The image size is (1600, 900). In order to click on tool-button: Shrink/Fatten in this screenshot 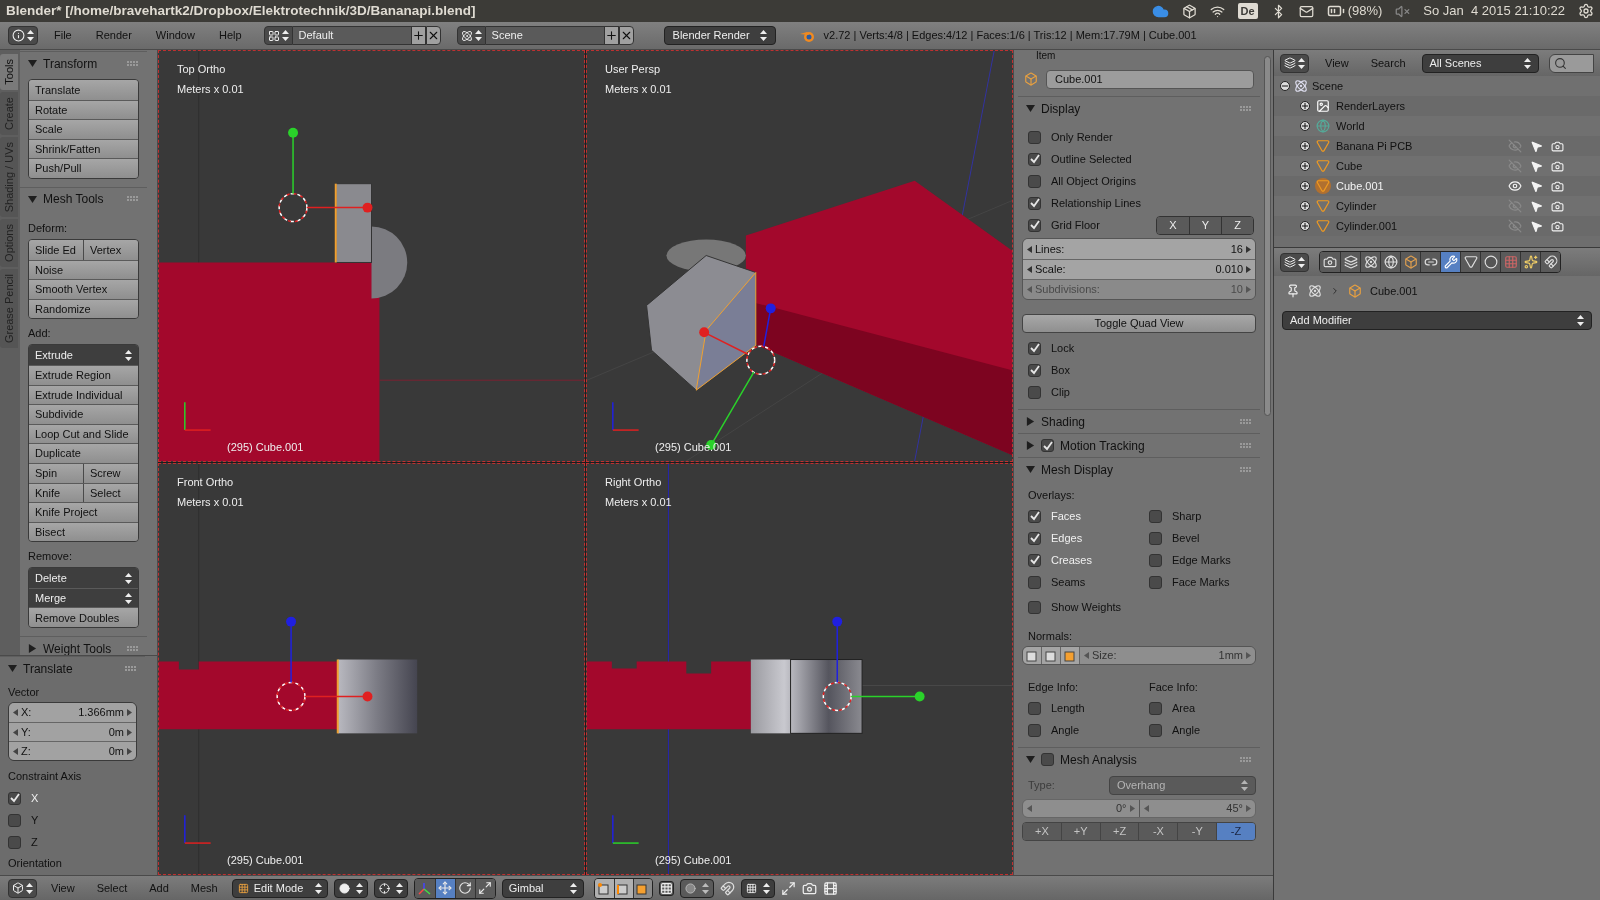, I will do `click(83, 149)`.